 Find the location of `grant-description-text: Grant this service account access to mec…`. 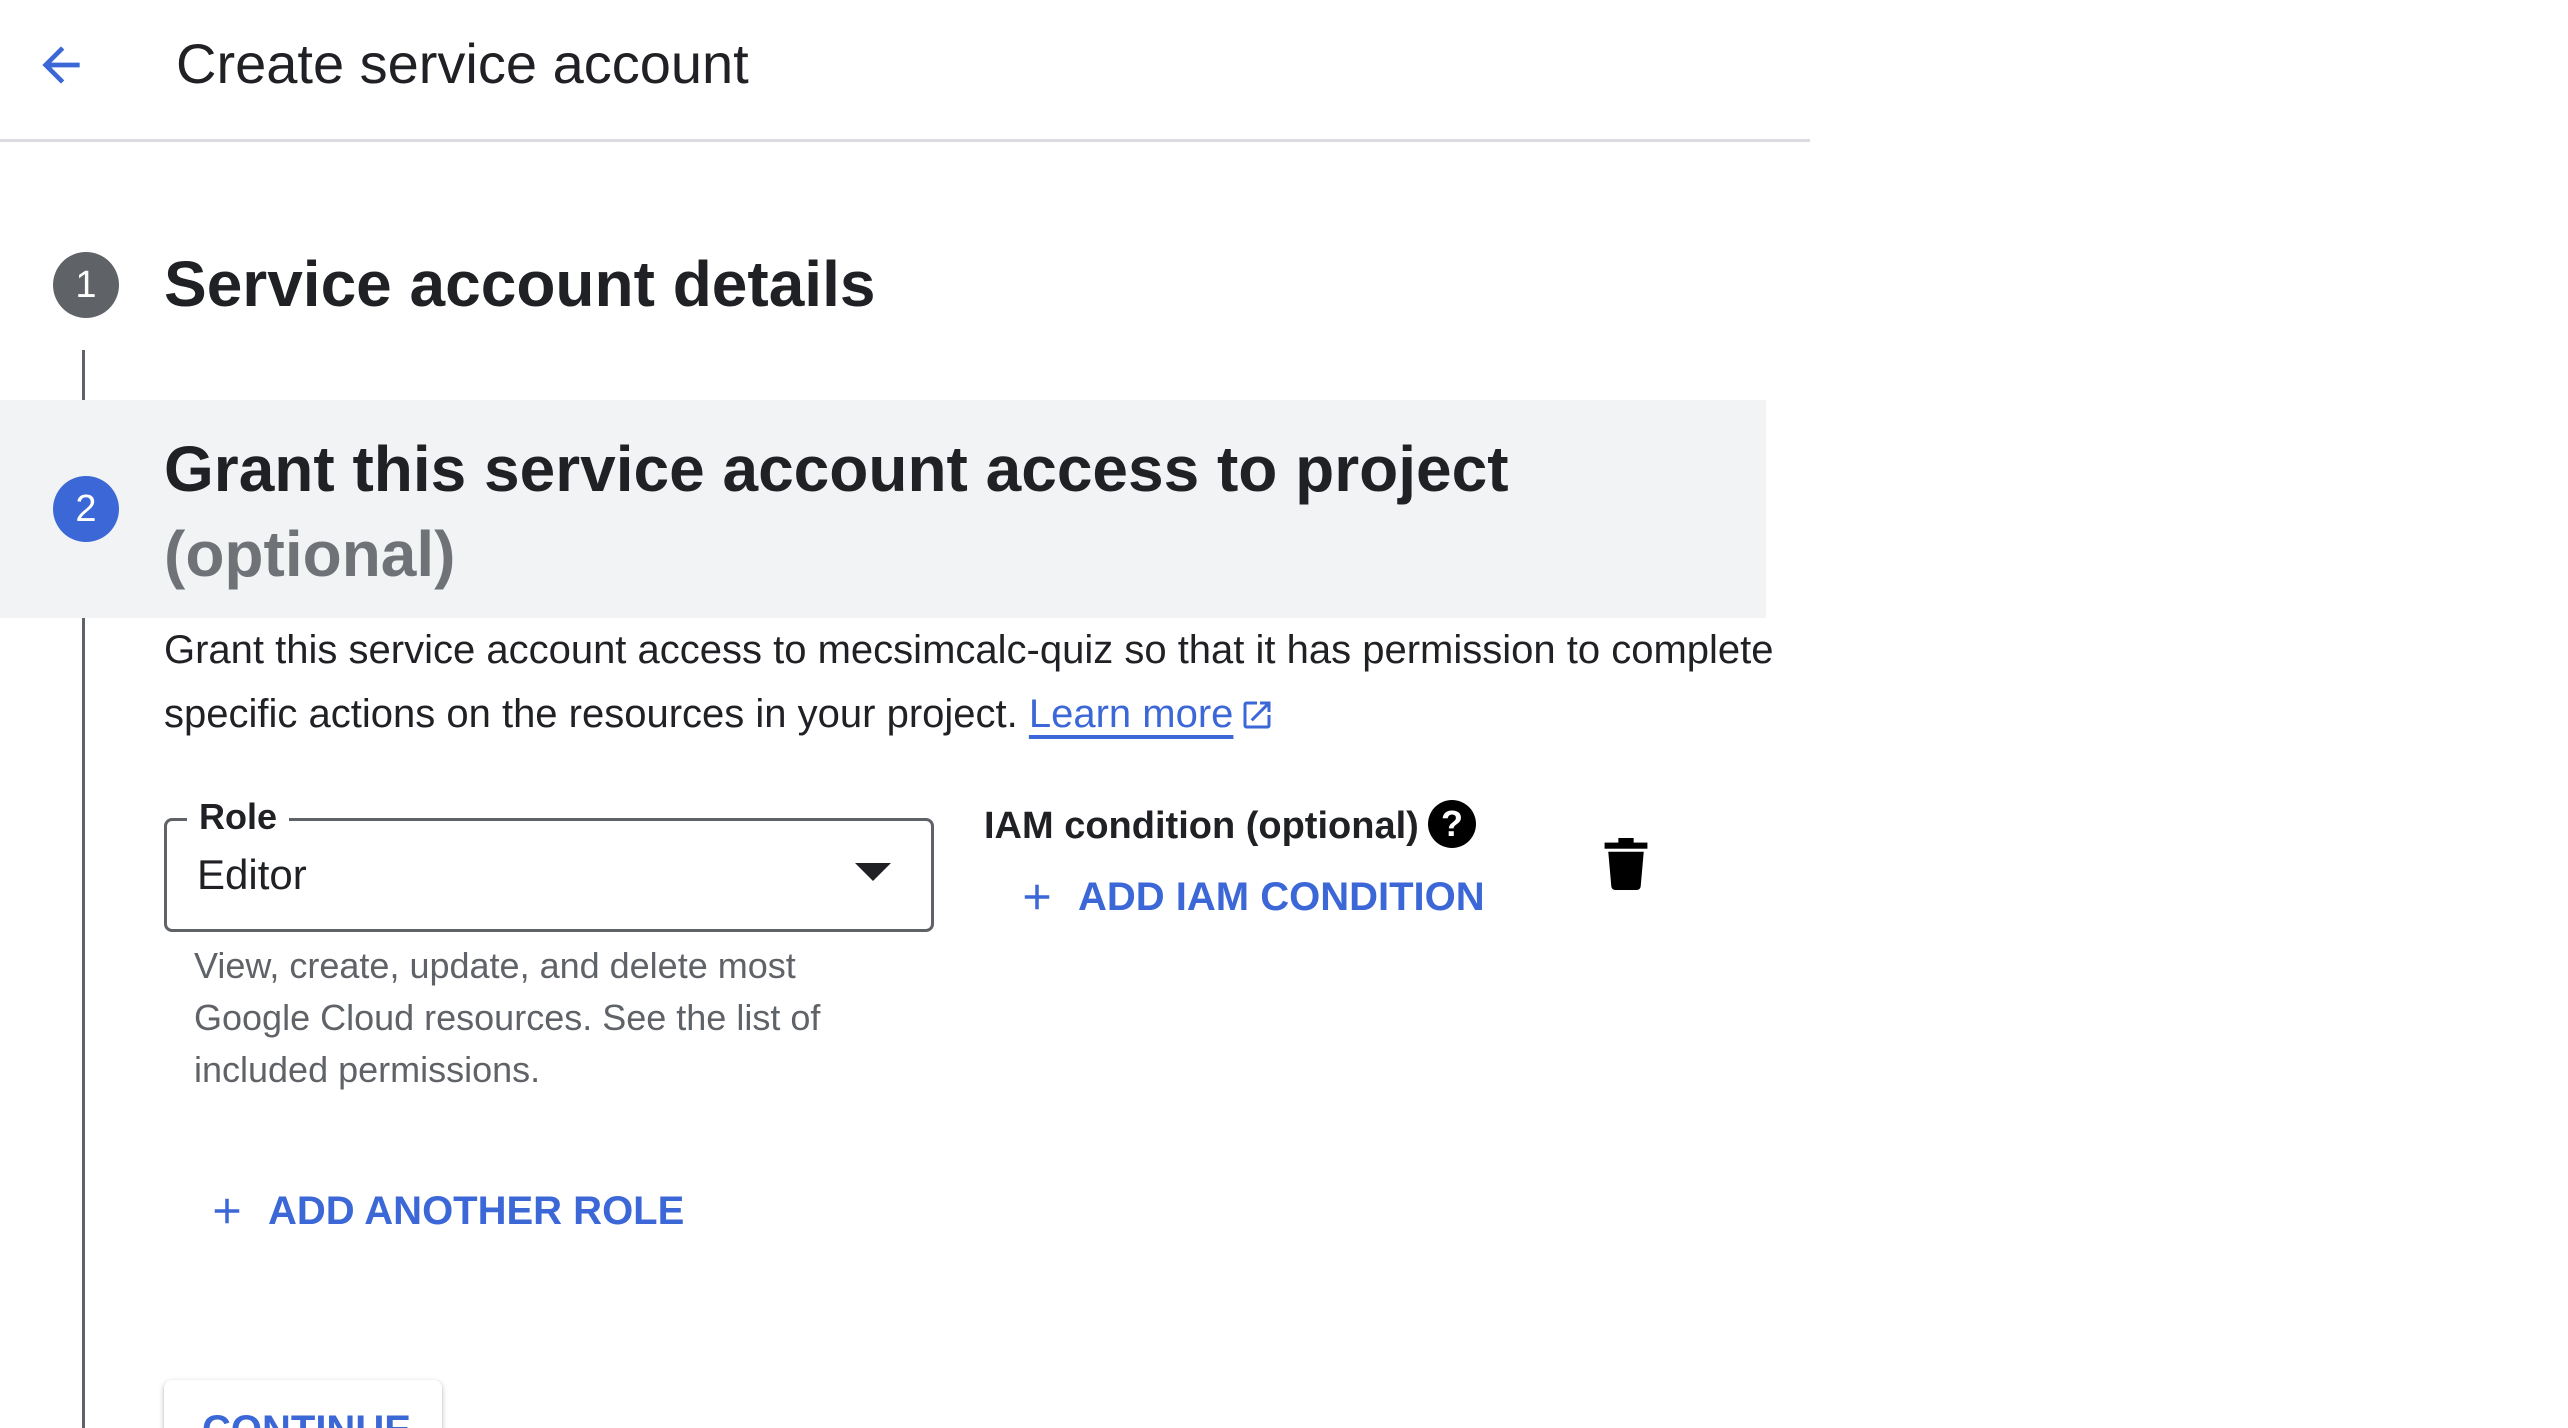

grant-description-text: Grant this service account access to mec… is located at coordinates (969, 682).